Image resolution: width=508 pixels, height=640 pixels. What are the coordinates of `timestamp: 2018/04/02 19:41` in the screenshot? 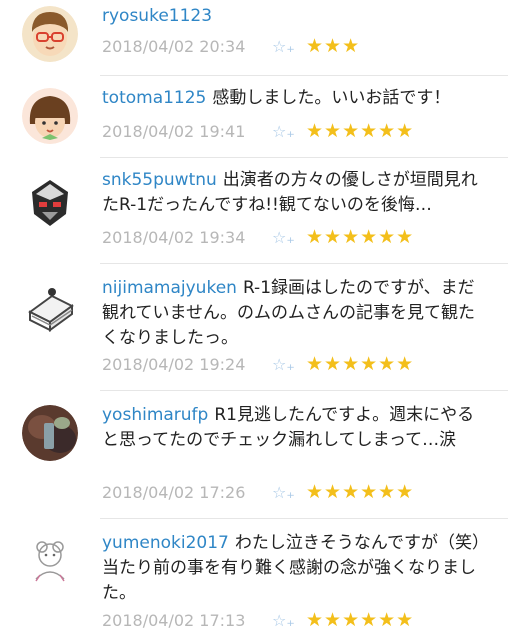 It's located at (174, 131).